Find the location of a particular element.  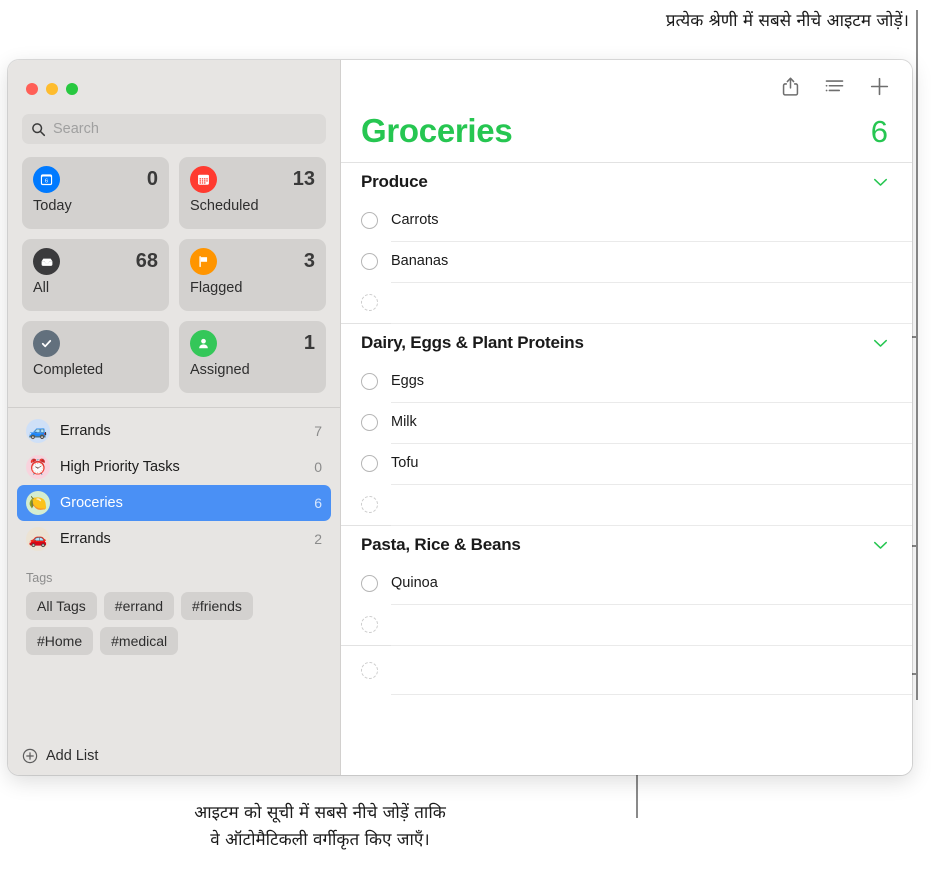

section-produce: Produce Carrots Bananas is located at coordinates (626, 243).